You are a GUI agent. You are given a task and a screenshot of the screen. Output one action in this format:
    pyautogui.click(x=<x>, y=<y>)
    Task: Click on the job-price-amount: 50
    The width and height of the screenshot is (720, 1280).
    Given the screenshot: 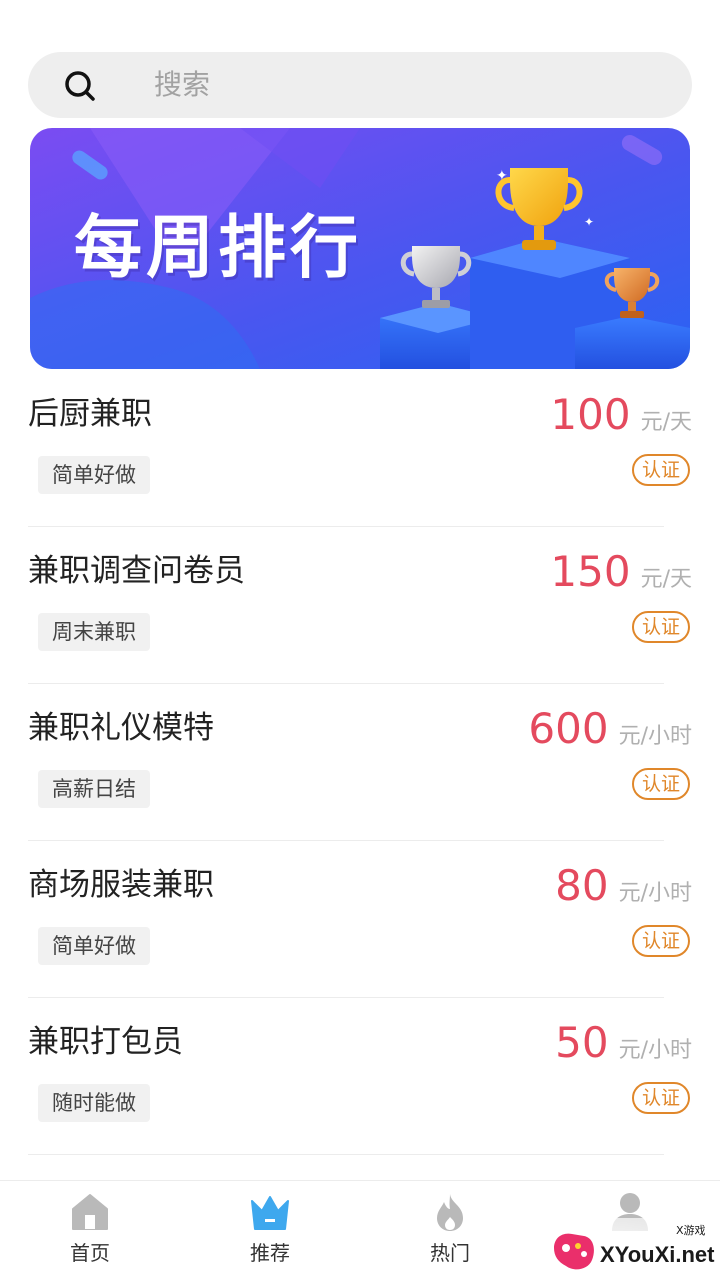 What is the action you would take?
    pyautogui.click(x=582, y=1042)
    